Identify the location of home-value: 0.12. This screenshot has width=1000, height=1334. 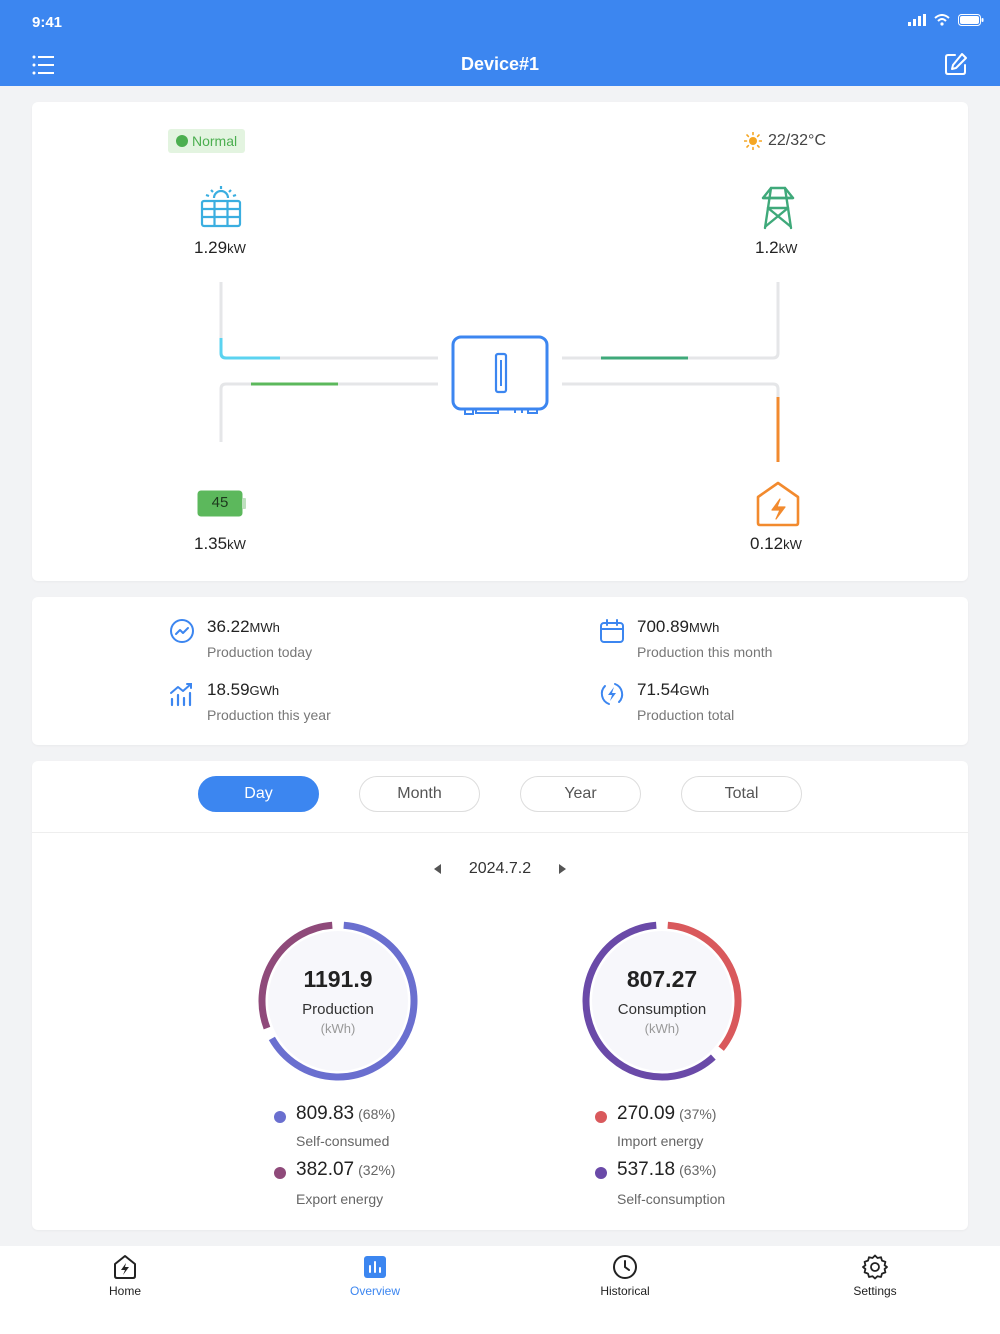
(767, 543).